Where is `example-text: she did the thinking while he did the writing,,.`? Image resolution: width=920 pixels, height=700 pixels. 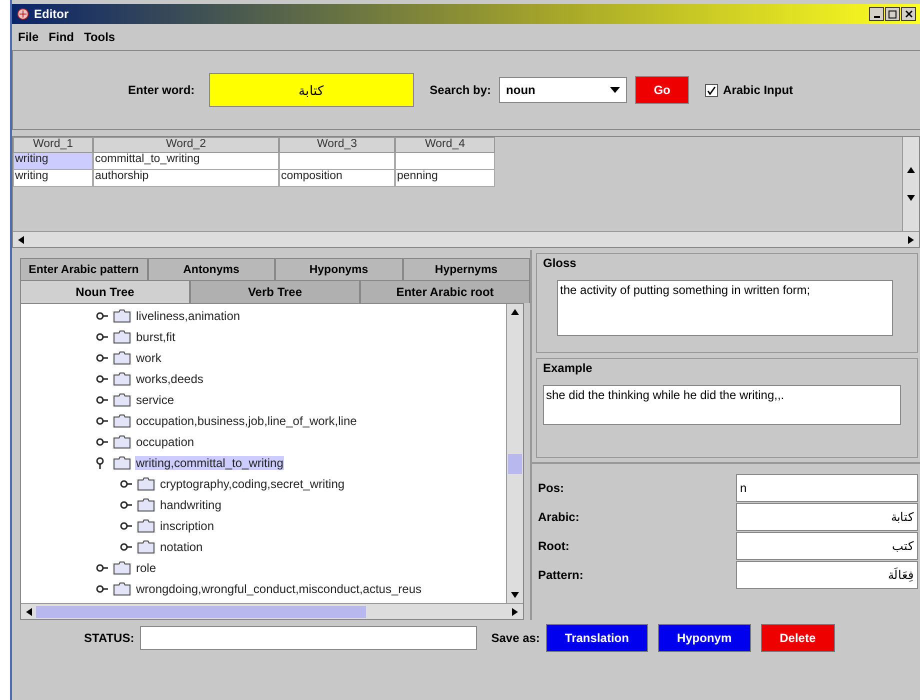 example-text: she did the thinking while he did the writing,,. is located at coordinates (722, 405).